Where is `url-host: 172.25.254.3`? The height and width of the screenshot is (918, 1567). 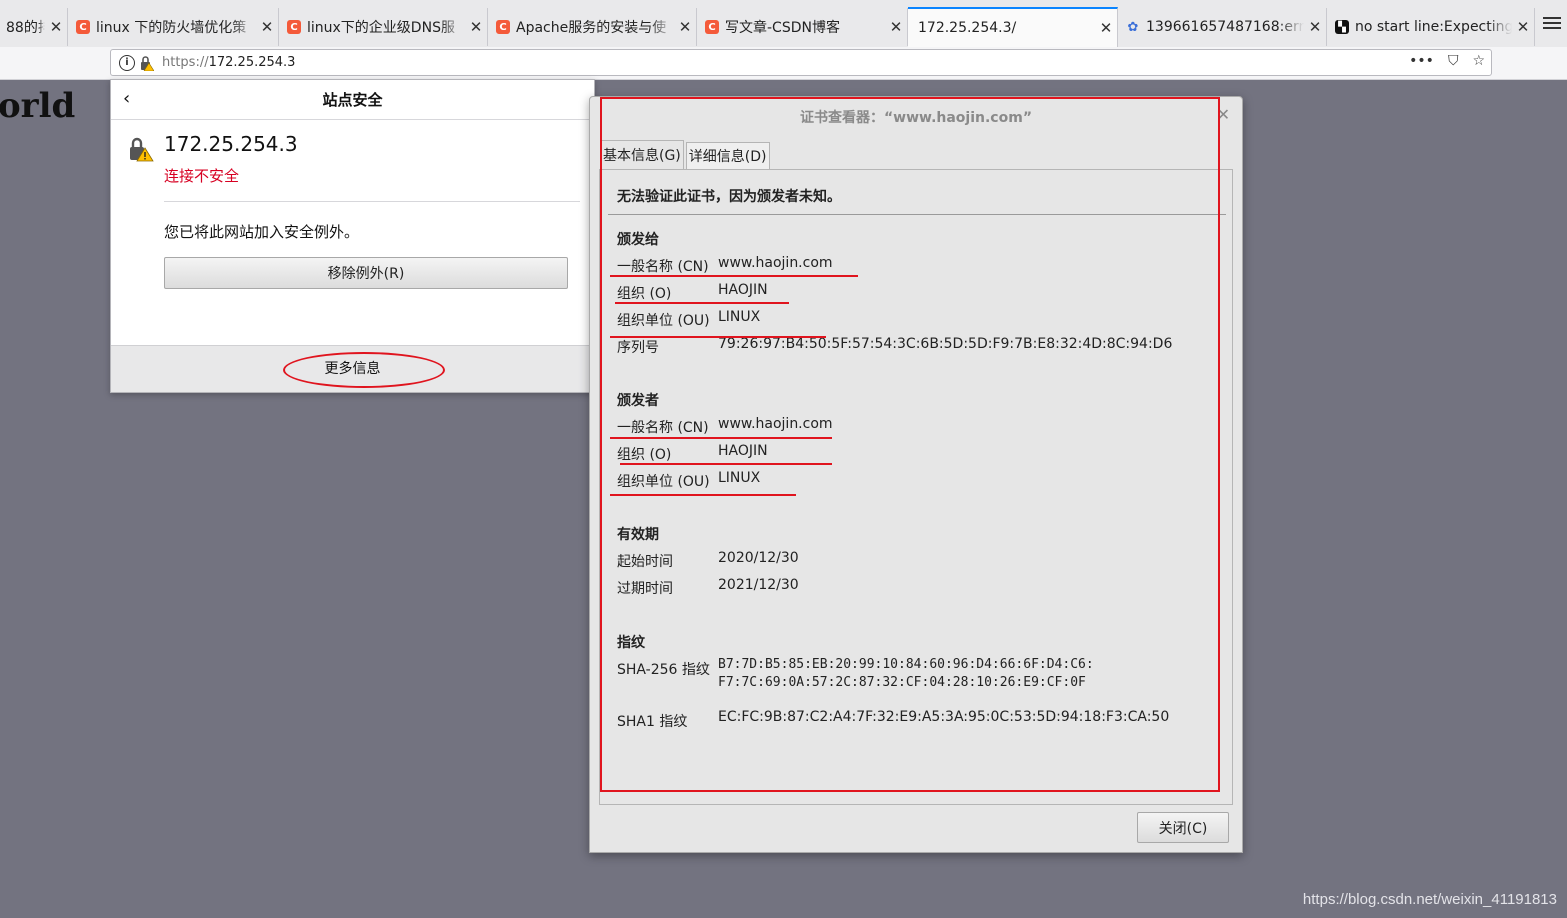 url-host: 172.25.254.3 is located at coordinates (252, 62).